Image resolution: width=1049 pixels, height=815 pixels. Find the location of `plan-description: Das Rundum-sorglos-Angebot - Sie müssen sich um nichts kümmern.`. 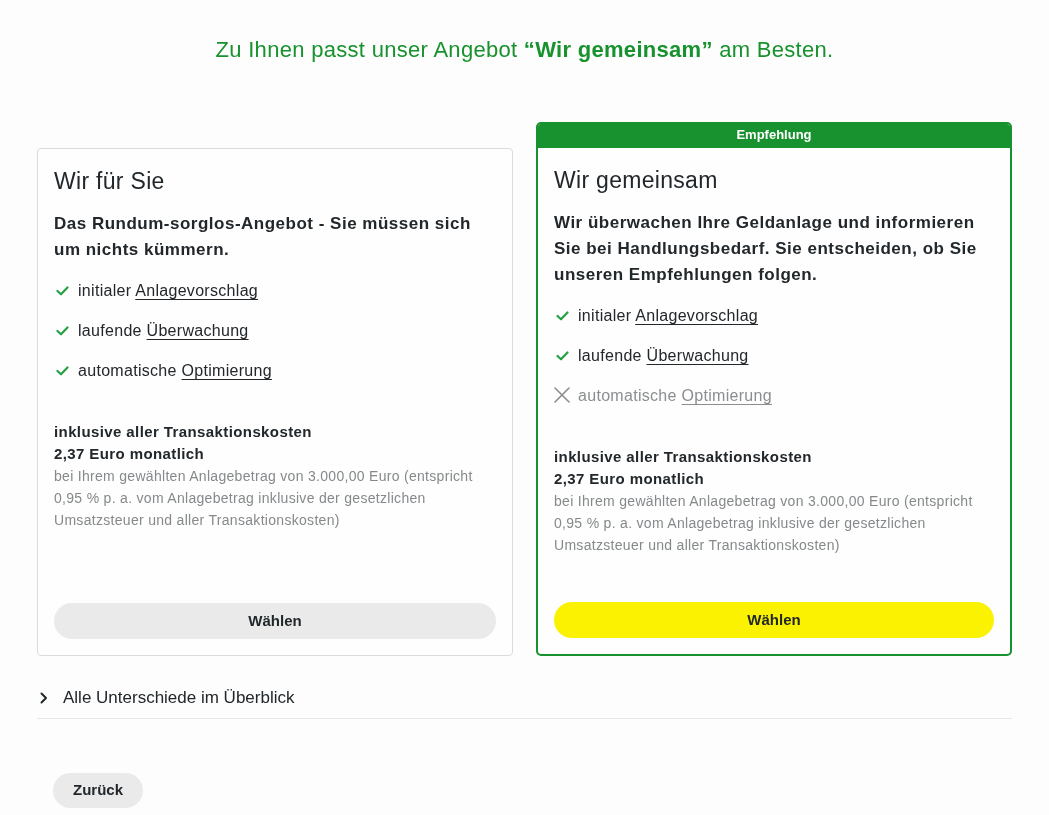

plan-description: Das Rundum-sorglos-Angebot - Sie müssen sich um nichts kümmern. is located at coordinates (263, 237).